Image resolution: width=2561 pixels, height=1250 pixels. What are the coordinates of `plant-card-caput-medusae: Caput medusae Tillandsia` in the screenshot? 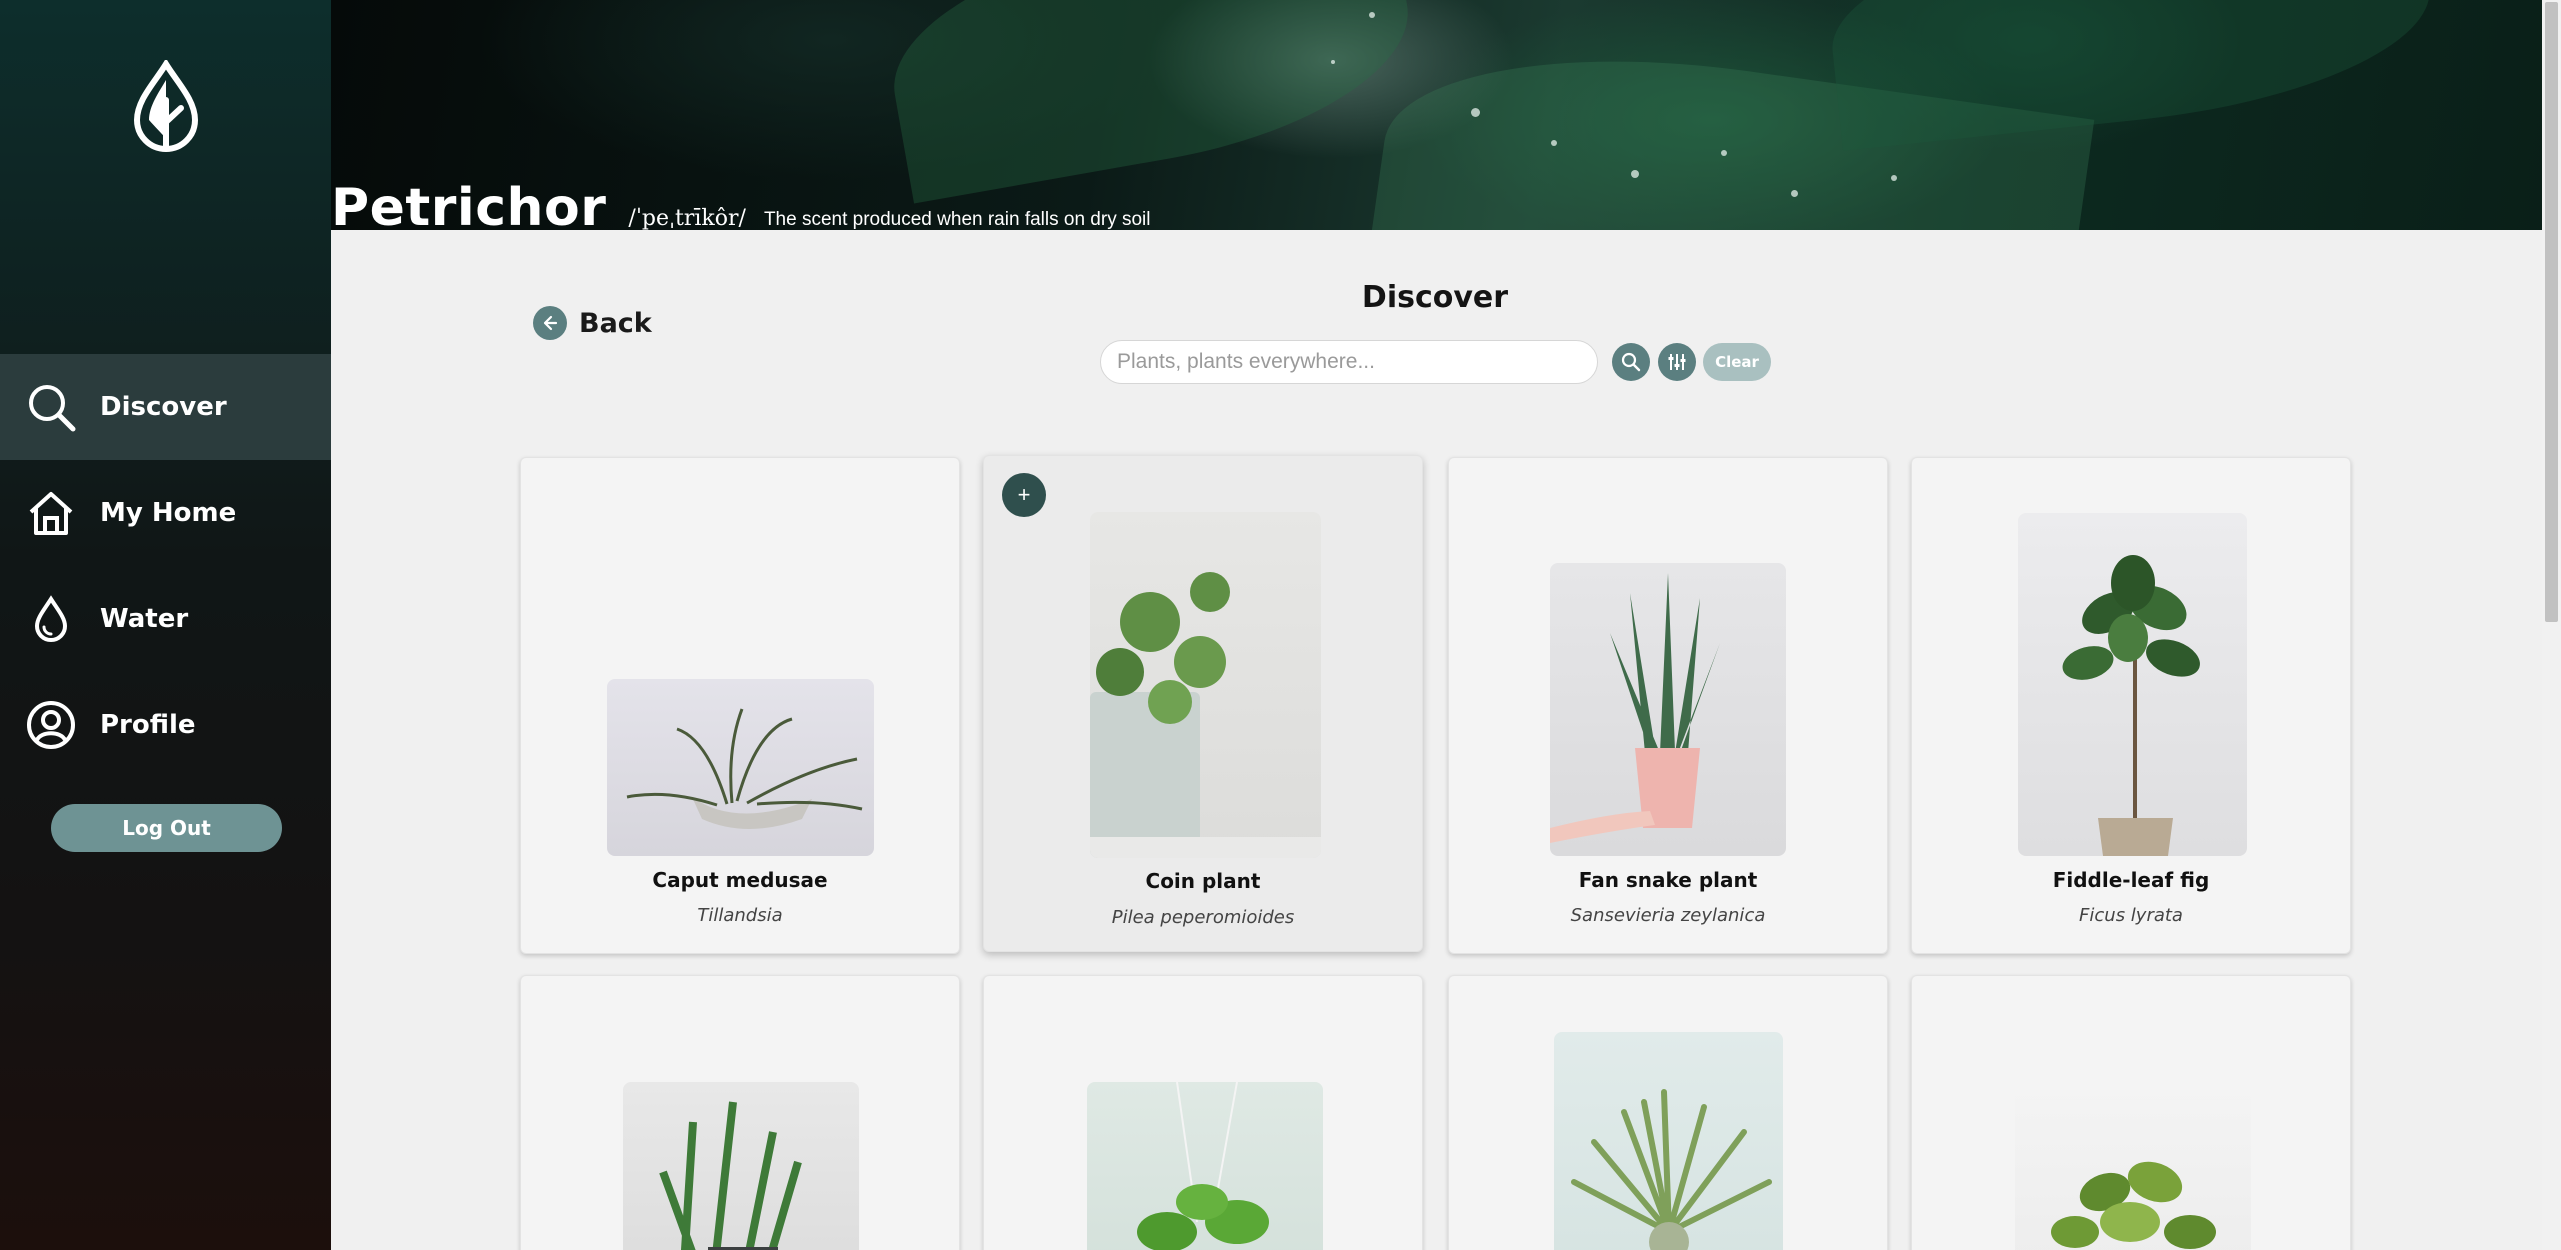 It's located at (740, 705).